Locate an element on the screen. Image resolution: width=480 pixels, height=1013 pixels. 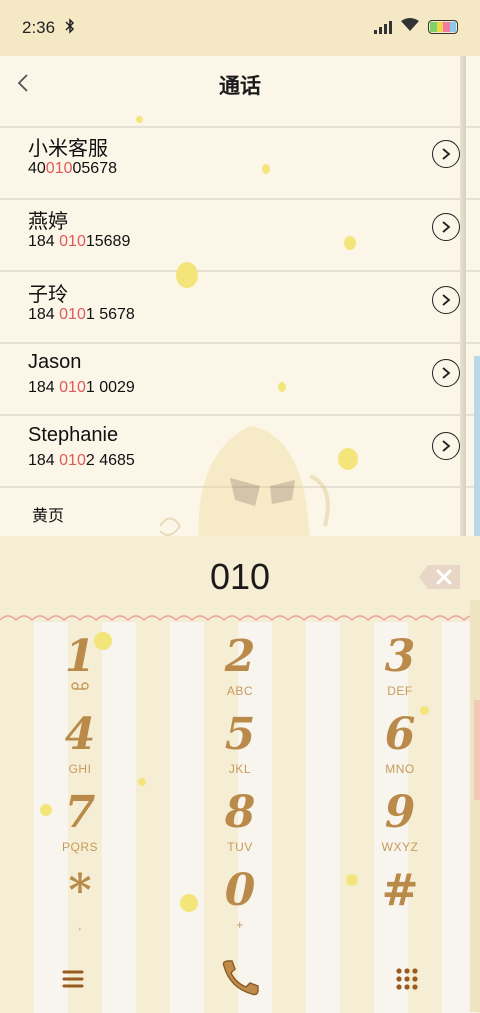
contact-name: Stephanie is located at coordinates (73, 435).